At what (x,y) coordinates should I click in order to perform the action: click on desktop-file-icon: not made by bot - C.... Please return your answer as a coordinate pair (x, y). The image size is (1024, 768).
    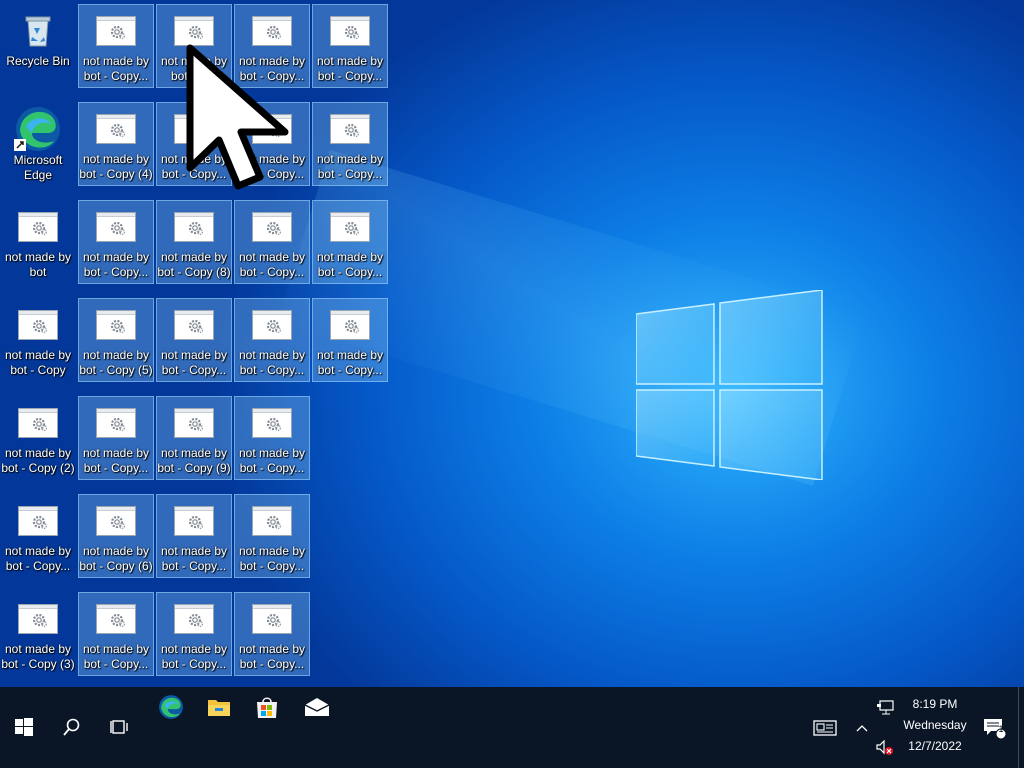
    Looking at the image, I should click on (194, 46).